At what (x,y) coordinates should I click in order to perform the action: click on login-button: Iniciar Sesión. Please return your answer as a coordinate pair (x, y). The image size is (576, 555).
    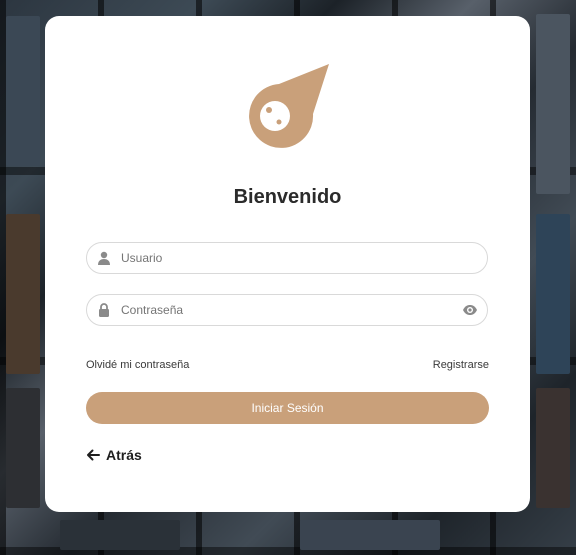
    Looking at the image, I should click on (287, 408).